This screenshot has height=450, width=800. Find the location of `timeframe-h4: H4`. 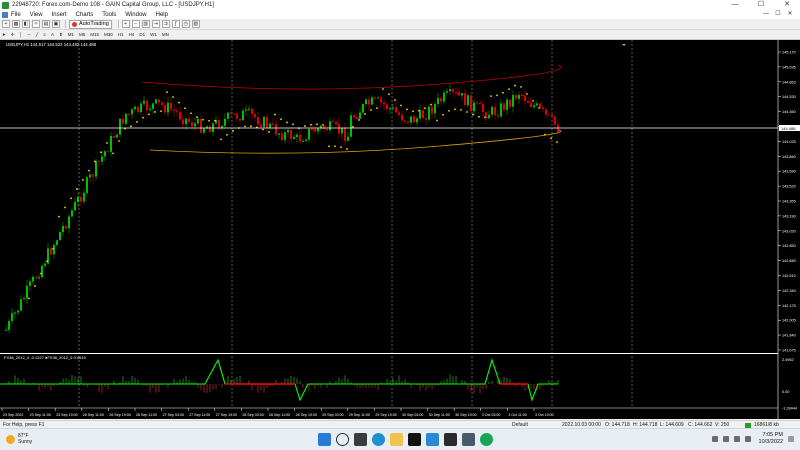

timeframe-h4: H4 is located at coordinates (132, 34).